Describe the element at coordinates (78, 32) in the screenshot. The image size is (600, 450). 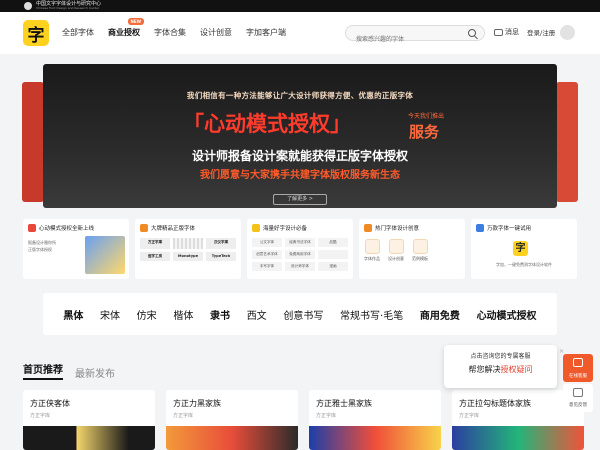
I see `nav-all-fonts: 全部字体` at that location.